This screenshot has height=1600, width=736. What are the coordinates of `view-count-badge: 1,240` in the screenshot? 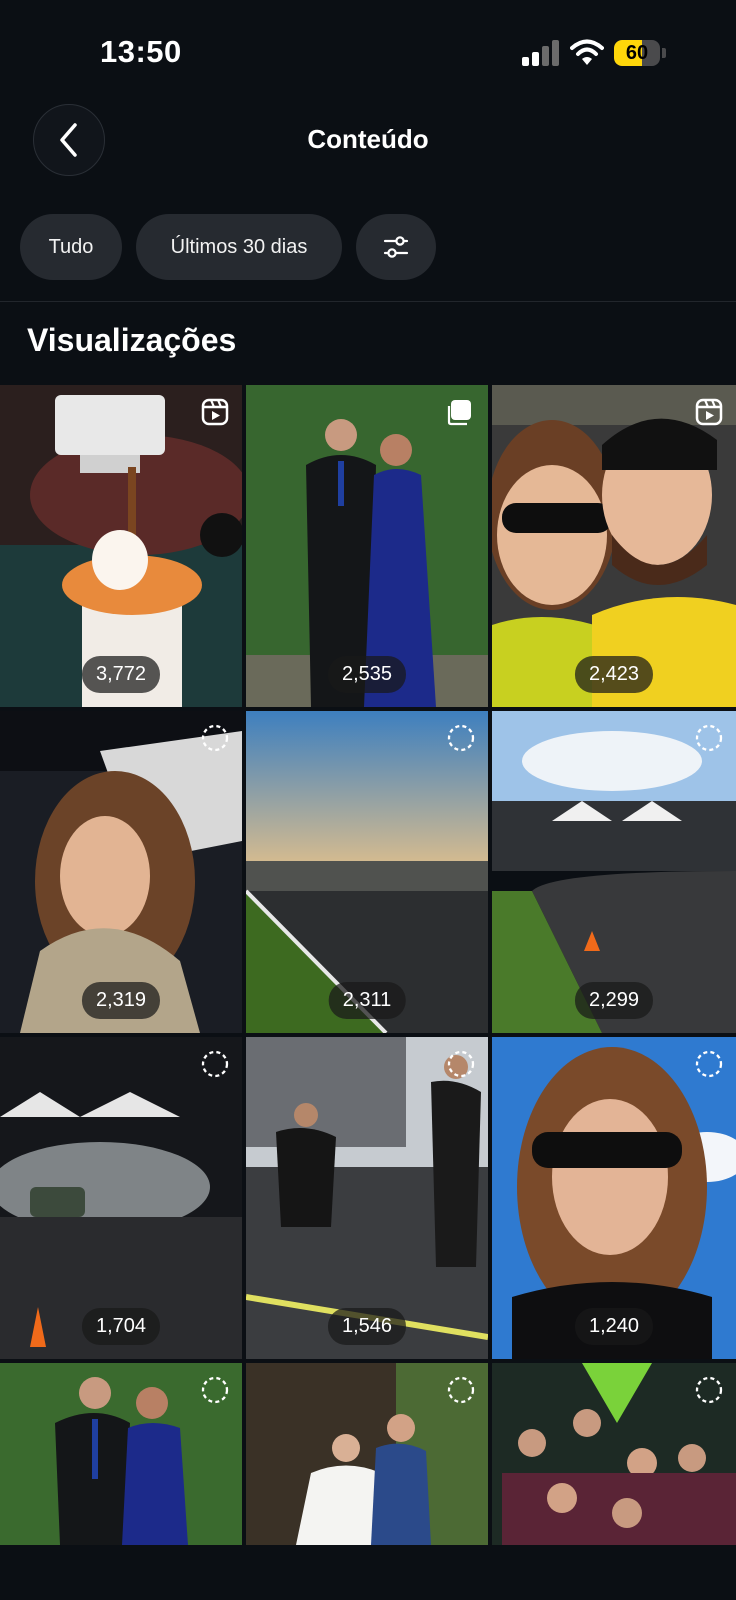 It's located at (614, 1326).